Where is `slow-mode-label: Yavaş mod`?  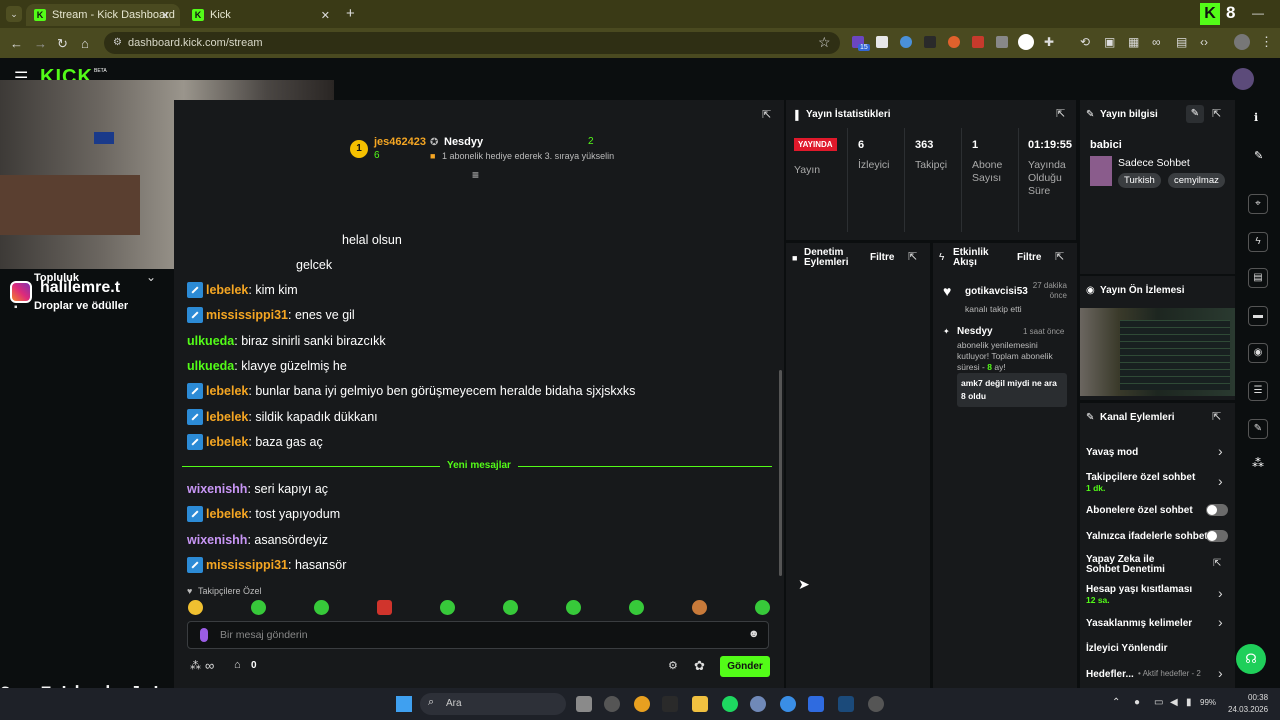
slow-mode-label: Yavaş mod is located at coordinates (1112, 452).